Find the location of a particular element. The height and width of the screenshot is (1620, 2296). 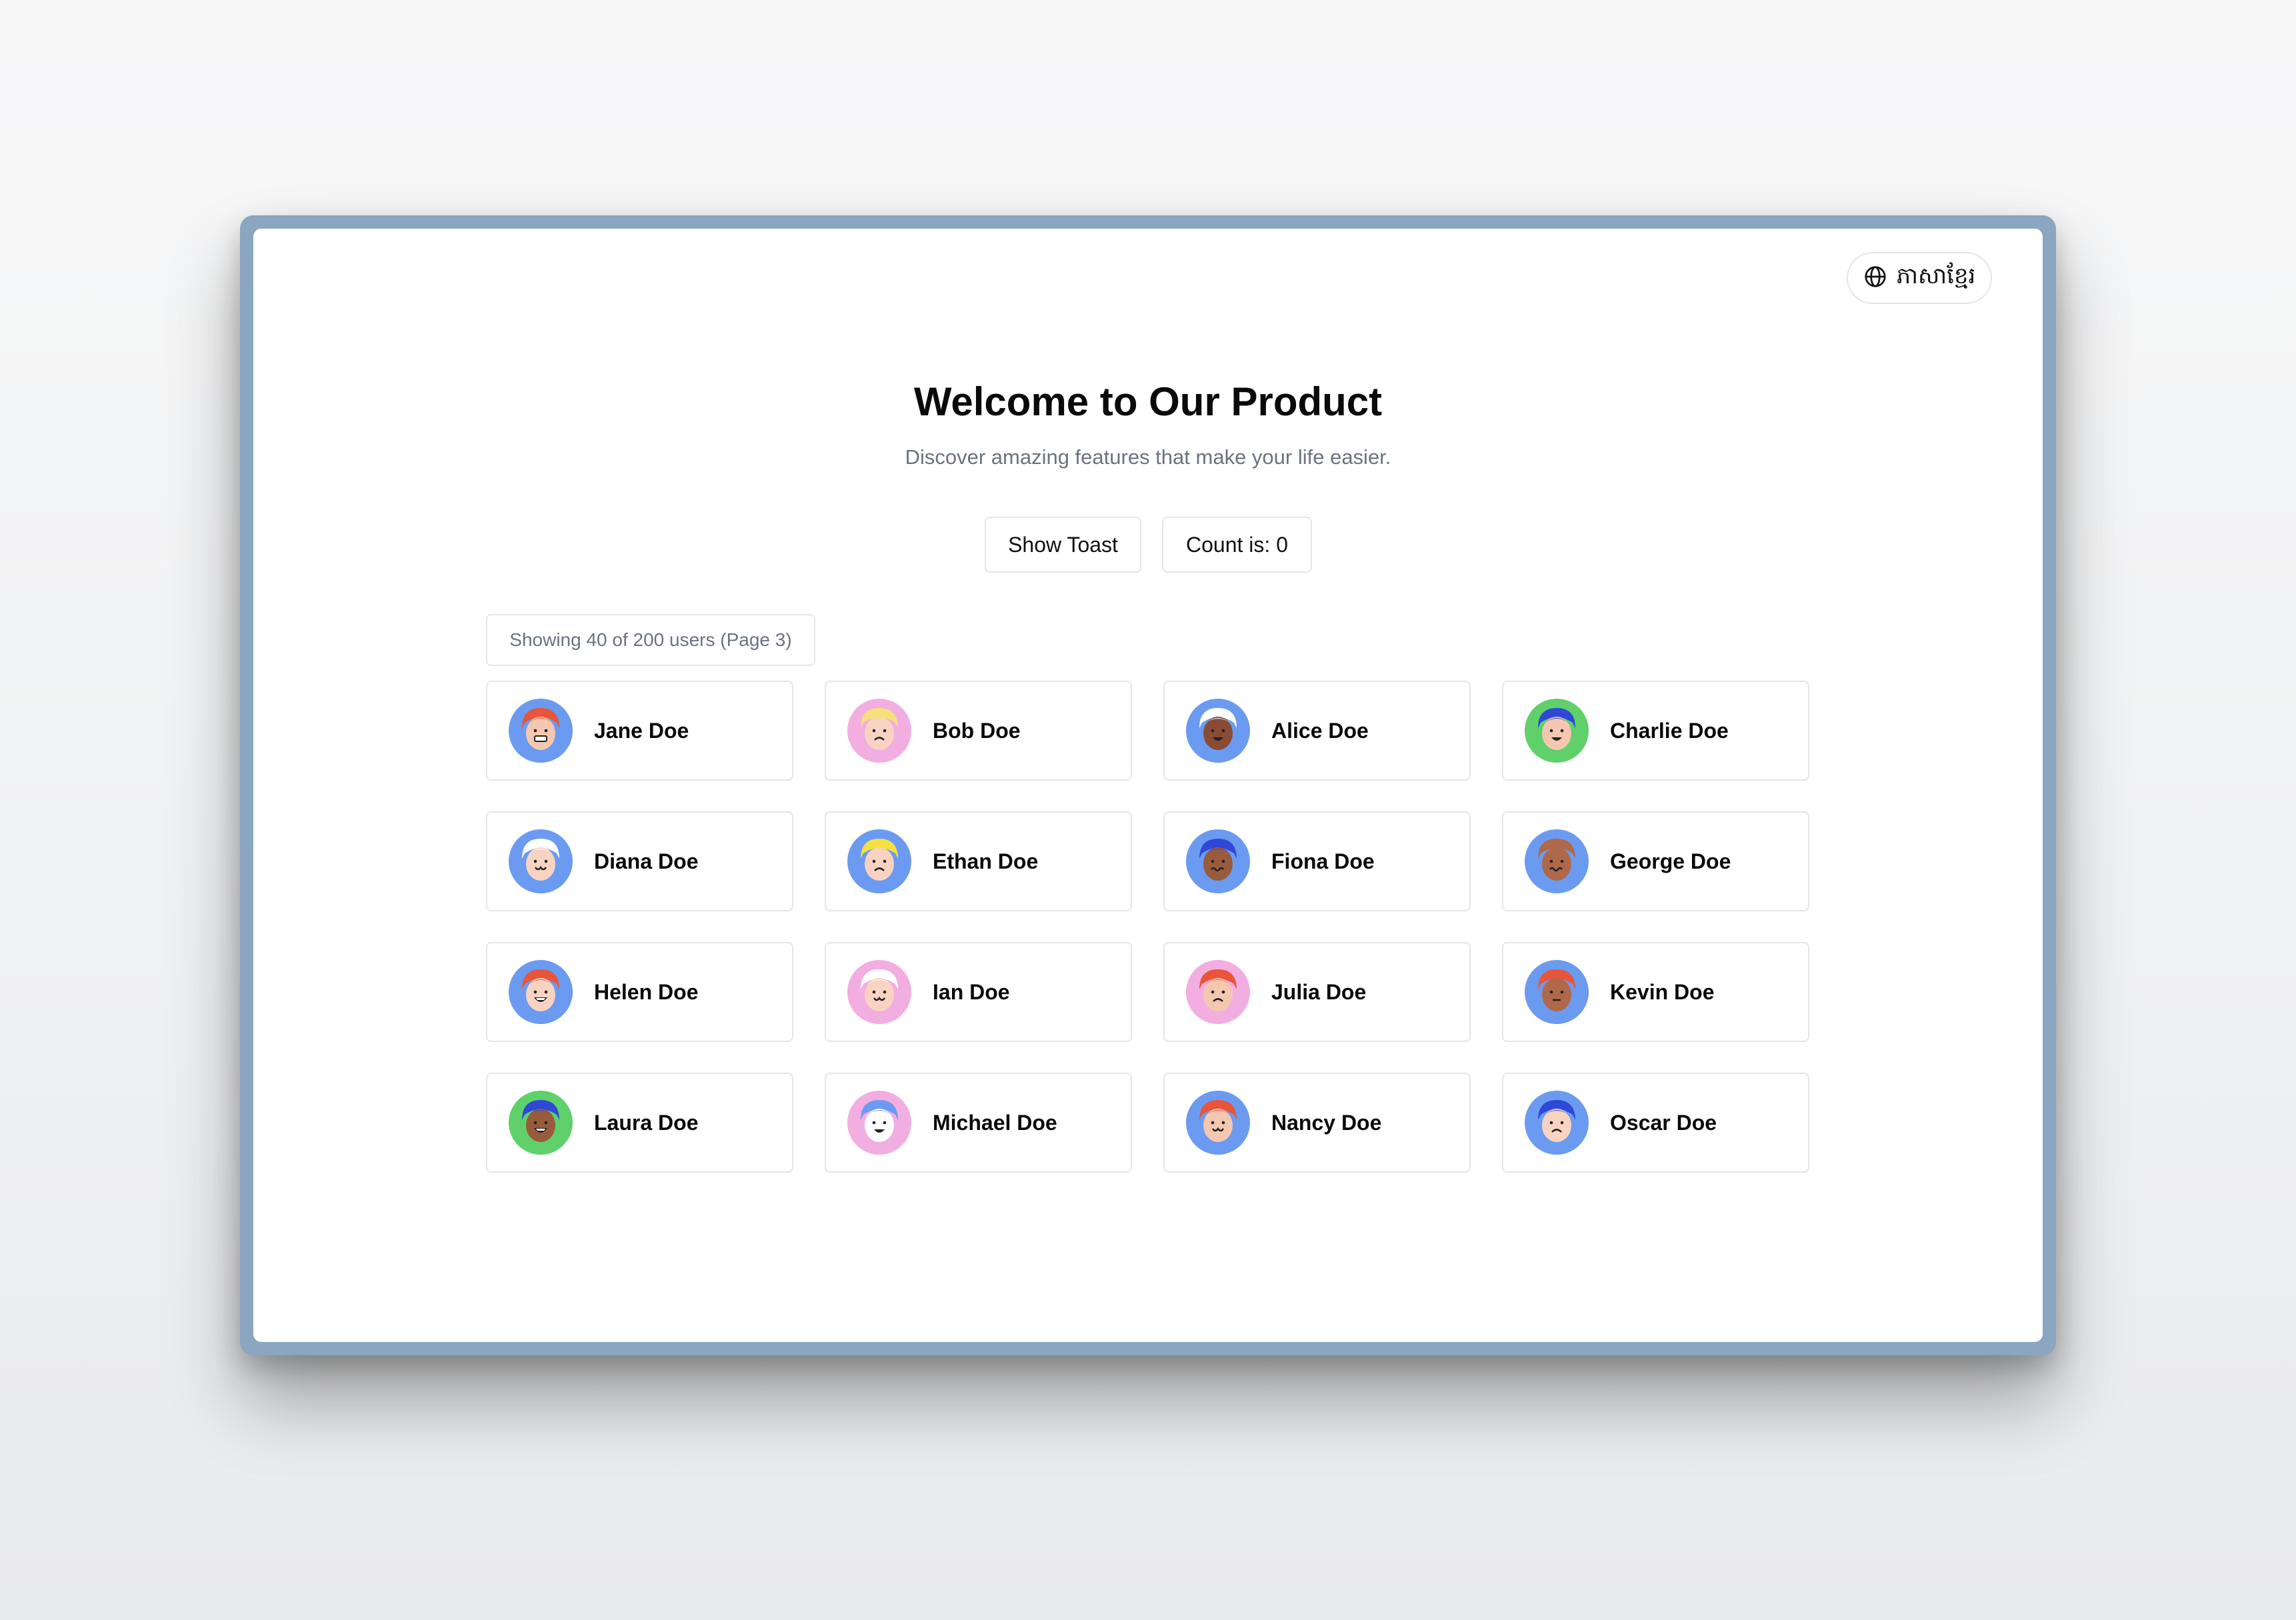

user-name: Charlie Doe is located at coordinates (1669, 730).